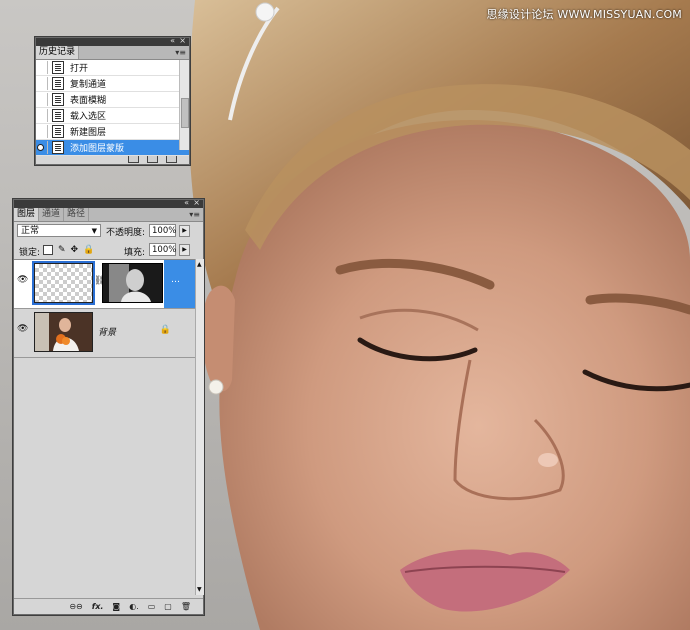 This screenshot has height=630, width=690. I want to click on history-tabbar: 历史记录 ▾≡, so click(112, 53).